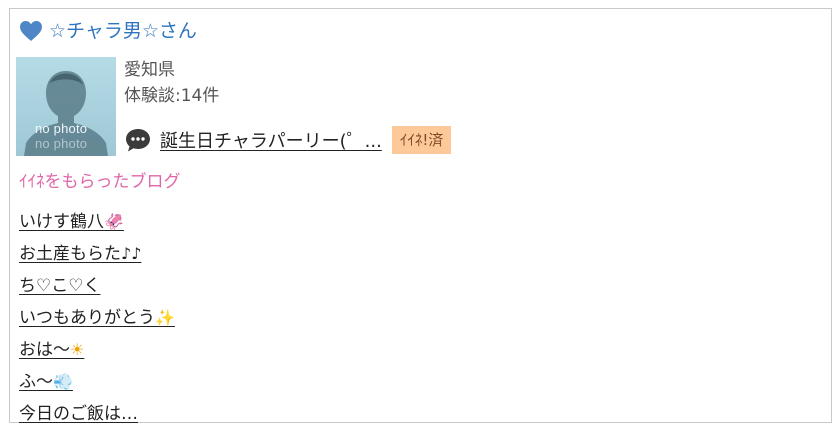  What do you see at coordinates (97, 379) in the screenshot?
I see `list-item: ふ〜💨` at bounding box center [97, 379].